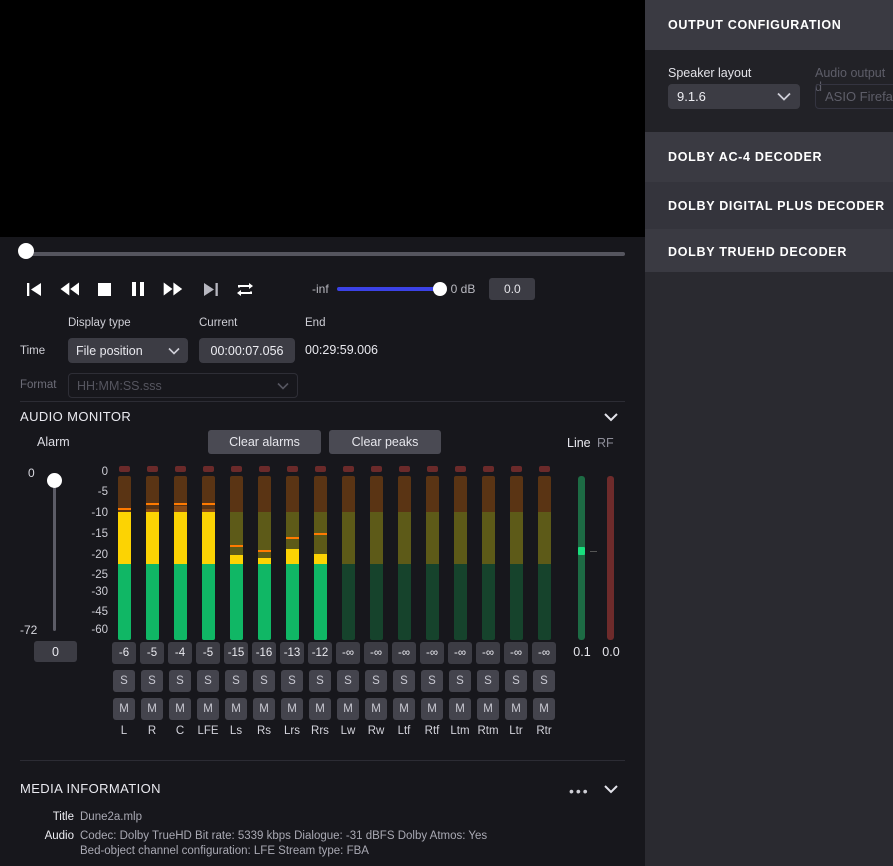 This screenshot has width=893, height=866. Describe the element at coordinates (769, 252) in the screenshot. I see `section-dolby-truehd-decoder: DOLBY TRUEHD DECODER` at that location.